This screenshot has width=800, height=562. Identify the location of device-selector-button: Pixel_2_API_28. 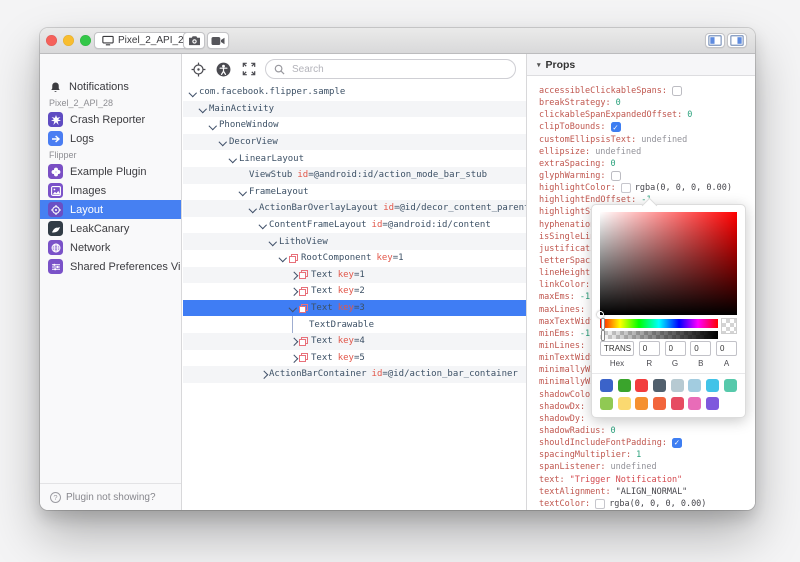
(146, 40).